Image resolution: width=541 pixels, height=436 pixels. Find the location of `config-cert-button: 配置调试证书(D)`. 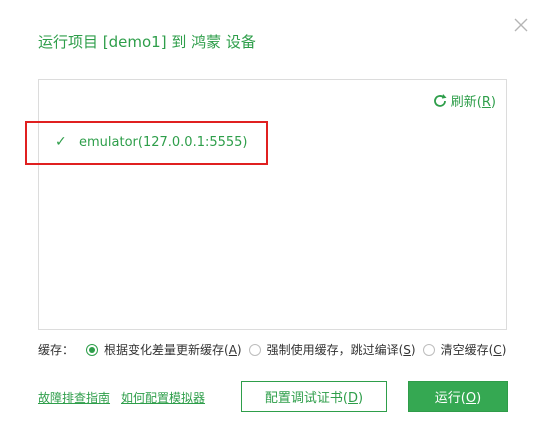

config-cert-button: 配置调试证书(D) is located at coordinates (314, 396).